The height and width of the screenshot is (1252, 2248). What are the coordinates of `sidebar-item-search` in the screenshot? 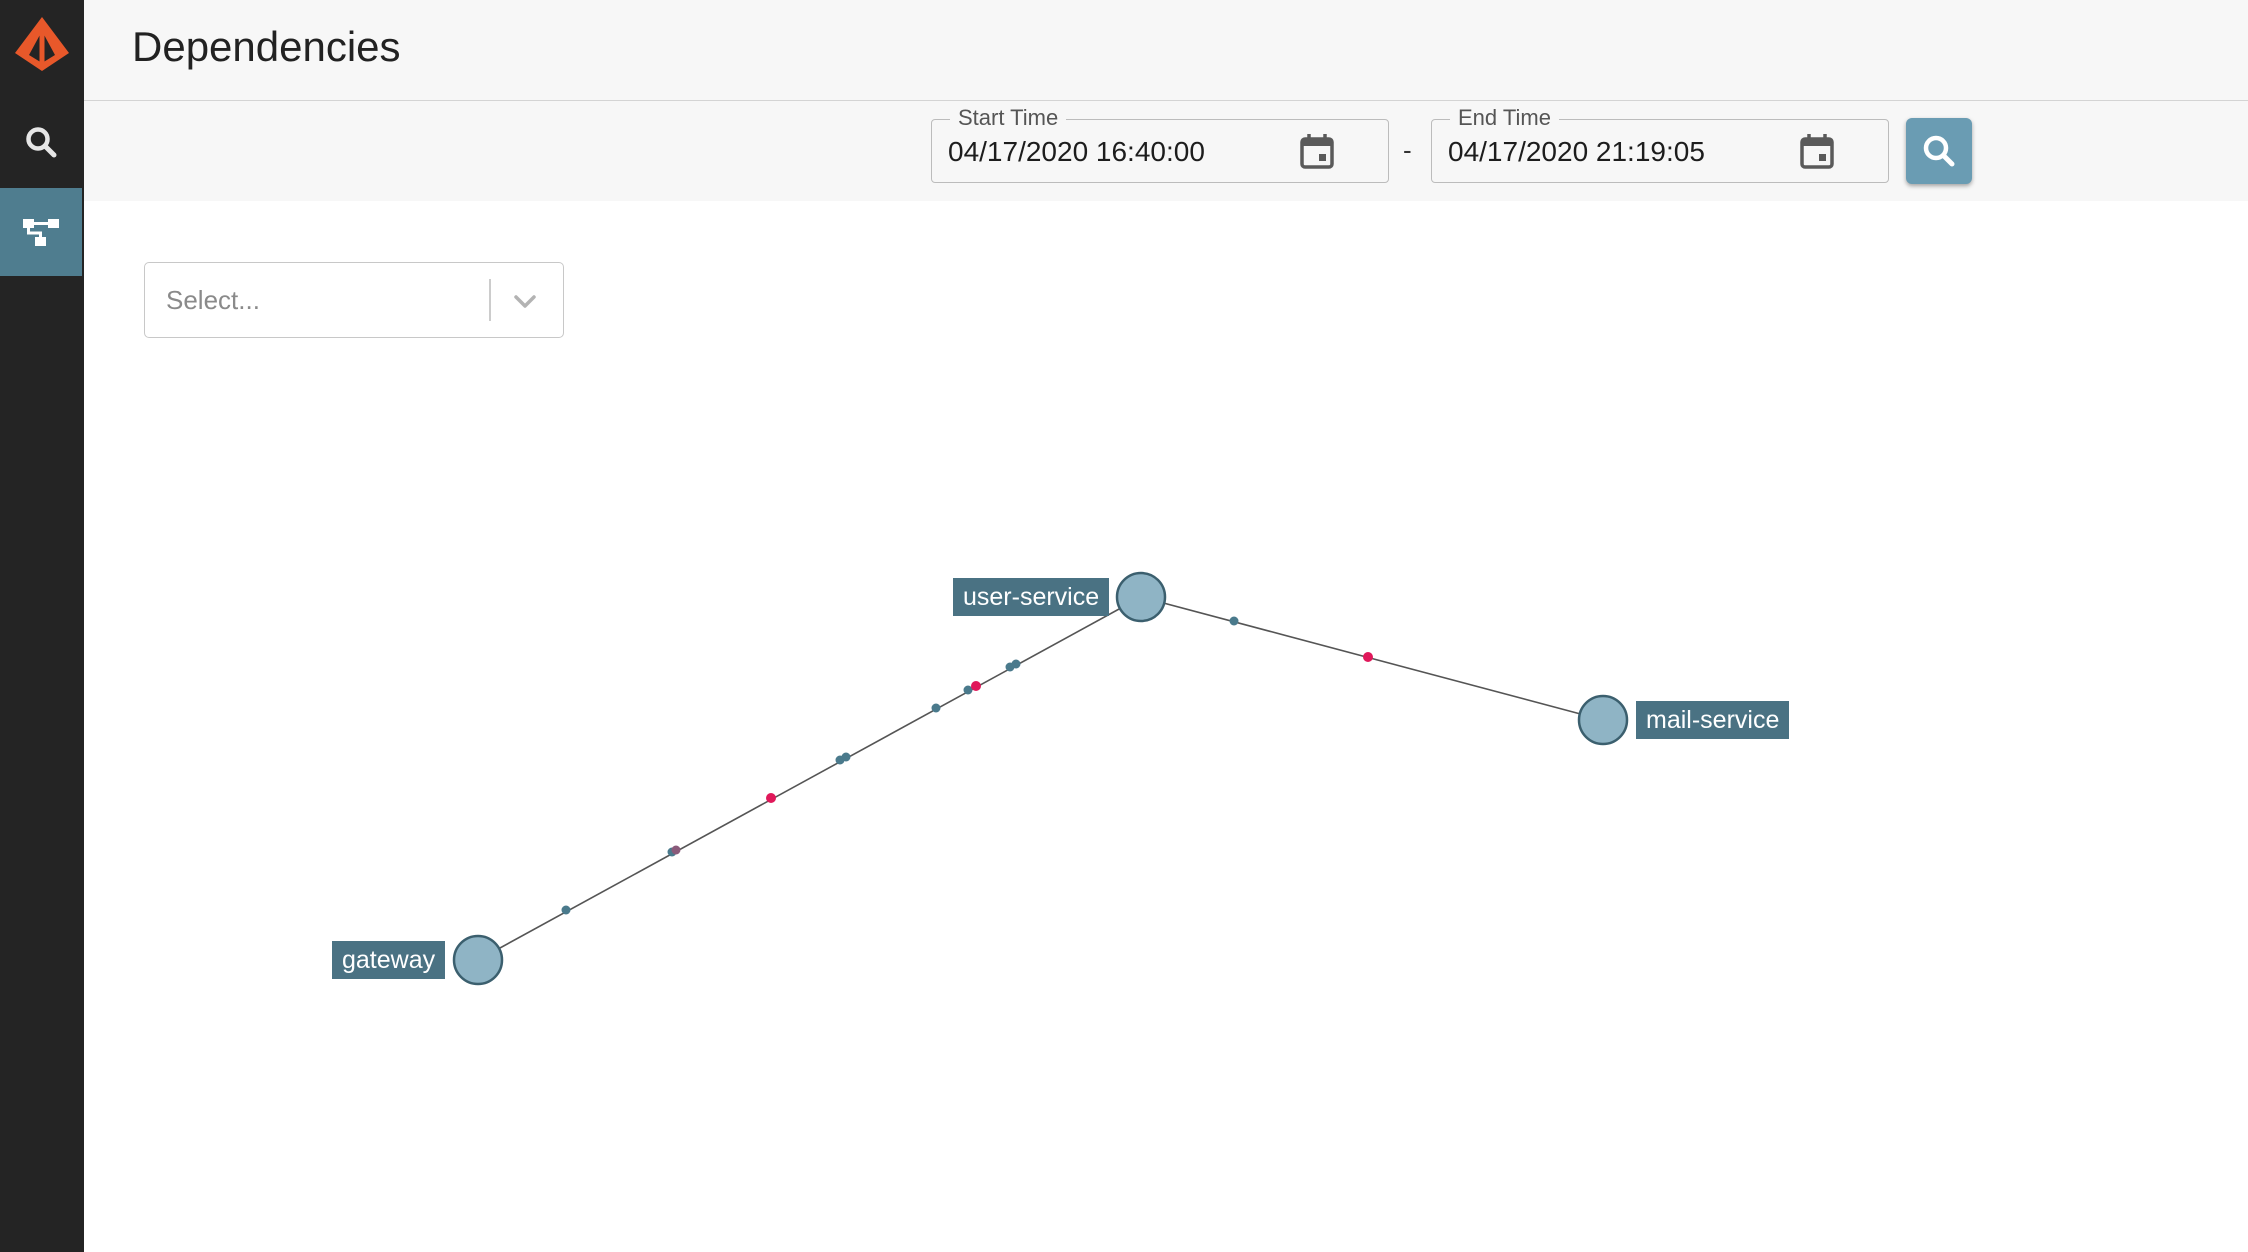 It's located at (41, 142).